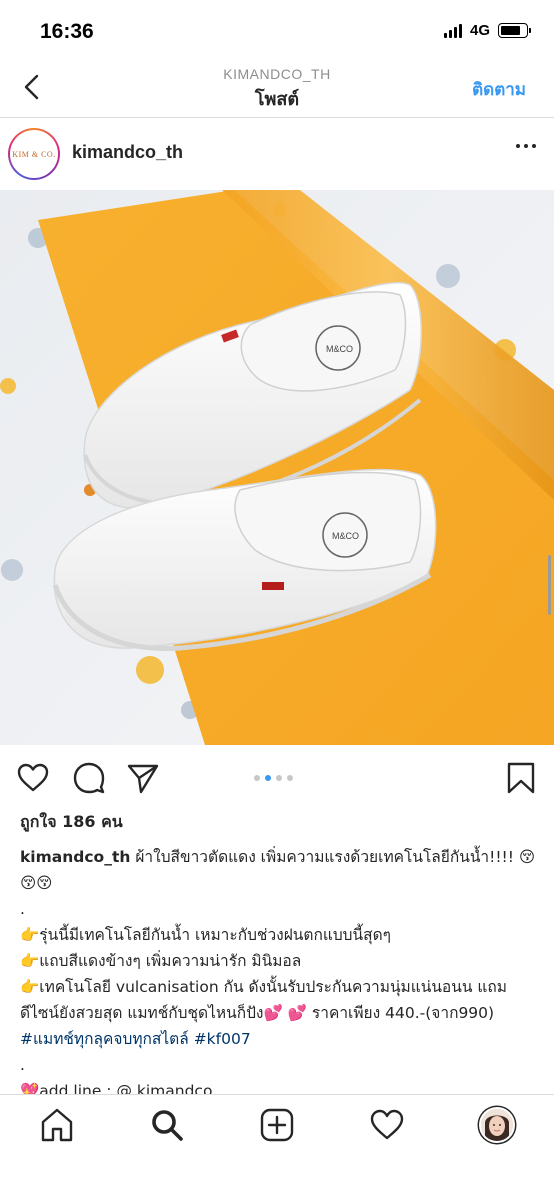  I want to click on network-type: 4G, so click(479, 30).